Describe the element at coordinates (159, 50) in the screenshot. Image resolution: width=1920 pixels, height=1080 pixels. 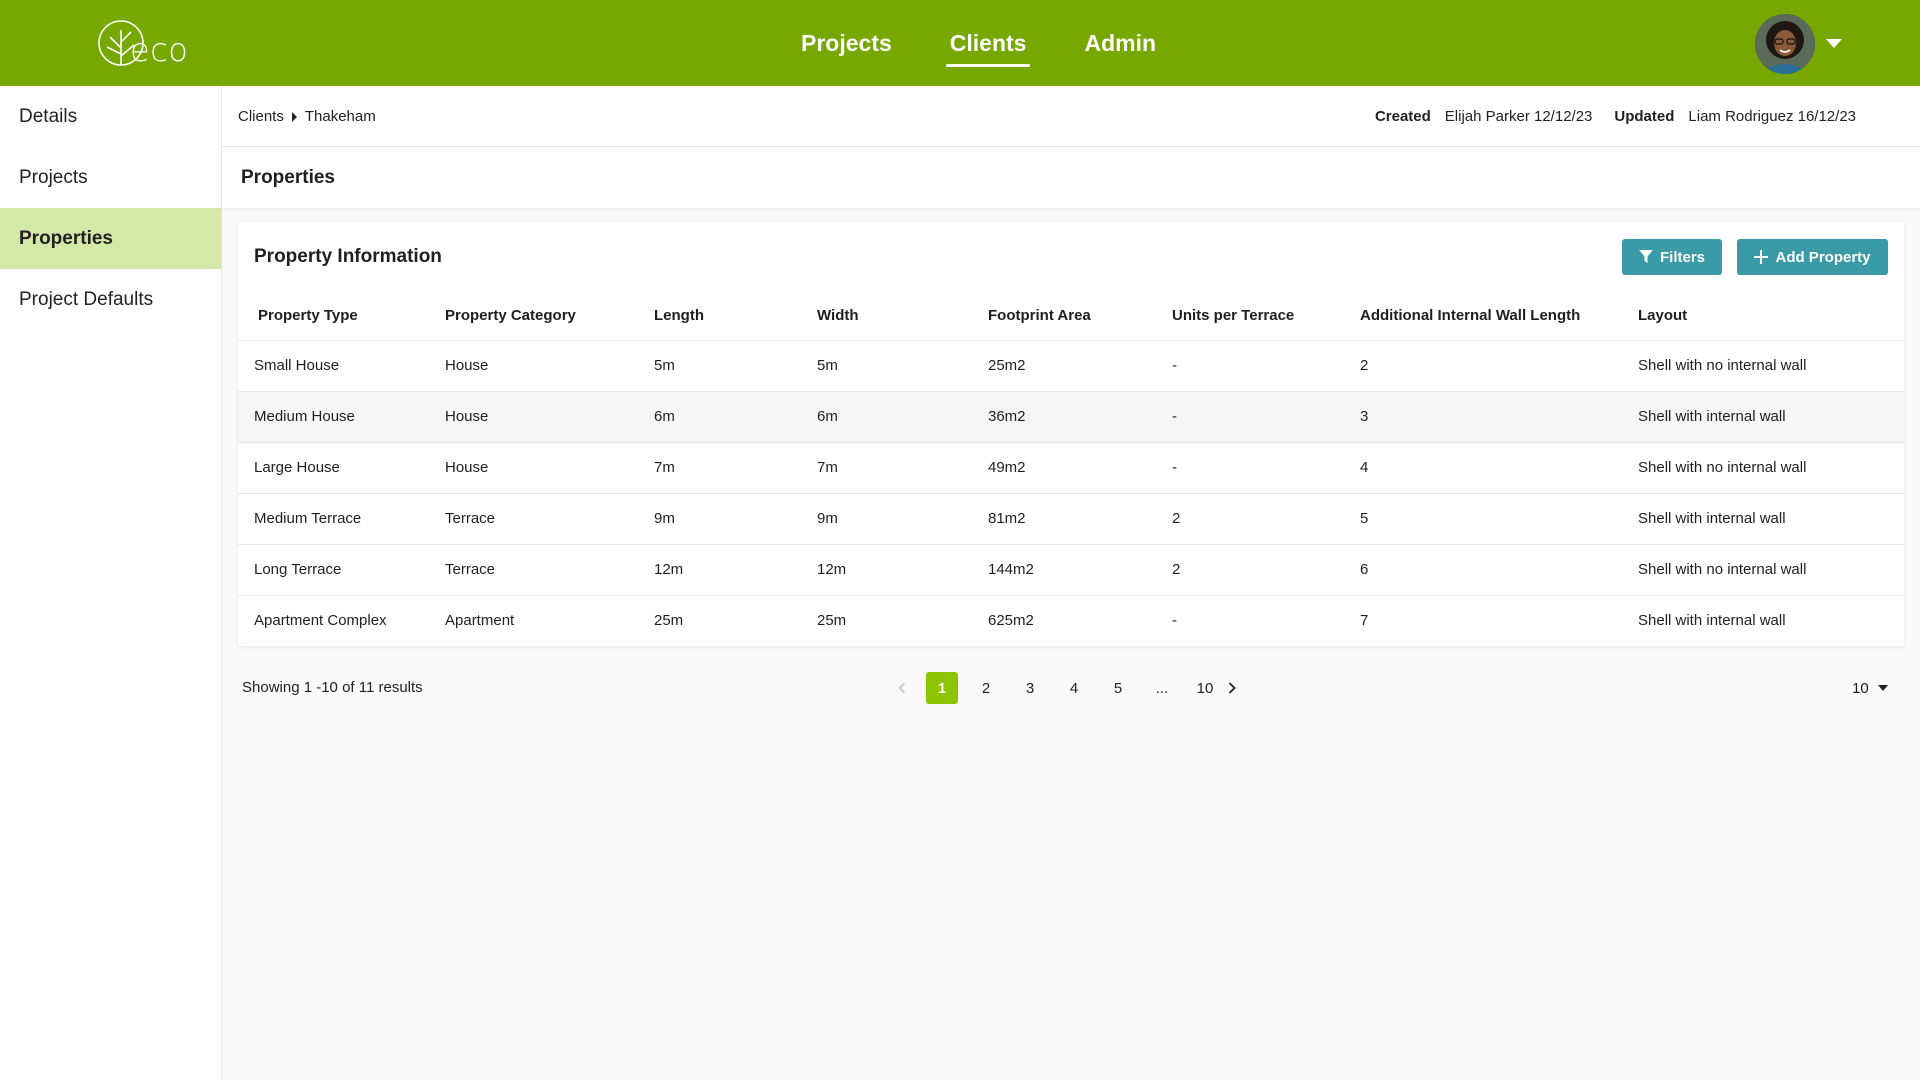
I see `logo-text: eco` at that location.